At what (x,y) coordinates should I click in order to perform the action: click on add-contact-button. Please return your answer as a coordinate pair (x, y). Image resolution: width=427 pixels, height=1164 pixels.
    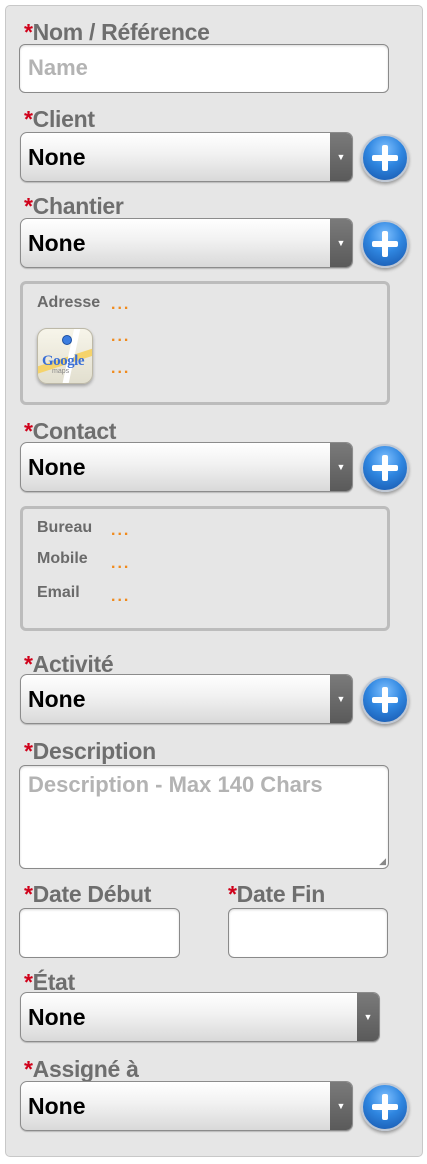
    Looking at the image, I should click on (385, 468).